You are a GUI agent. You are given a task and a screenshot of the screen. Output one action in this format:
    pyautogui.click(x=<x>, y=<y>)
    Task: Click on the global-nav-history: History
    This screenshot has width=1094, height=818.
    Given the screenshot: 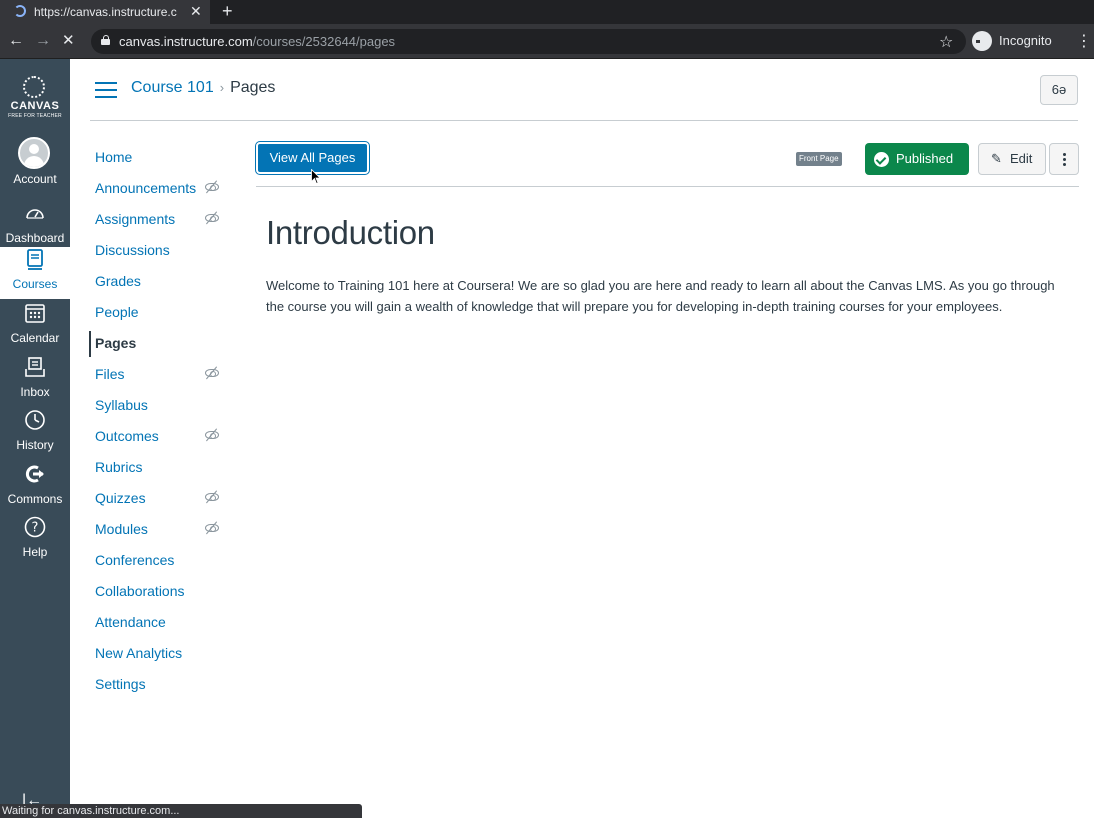 What is the action you would take?
    pyautogui.click(x=35, y=434)
    